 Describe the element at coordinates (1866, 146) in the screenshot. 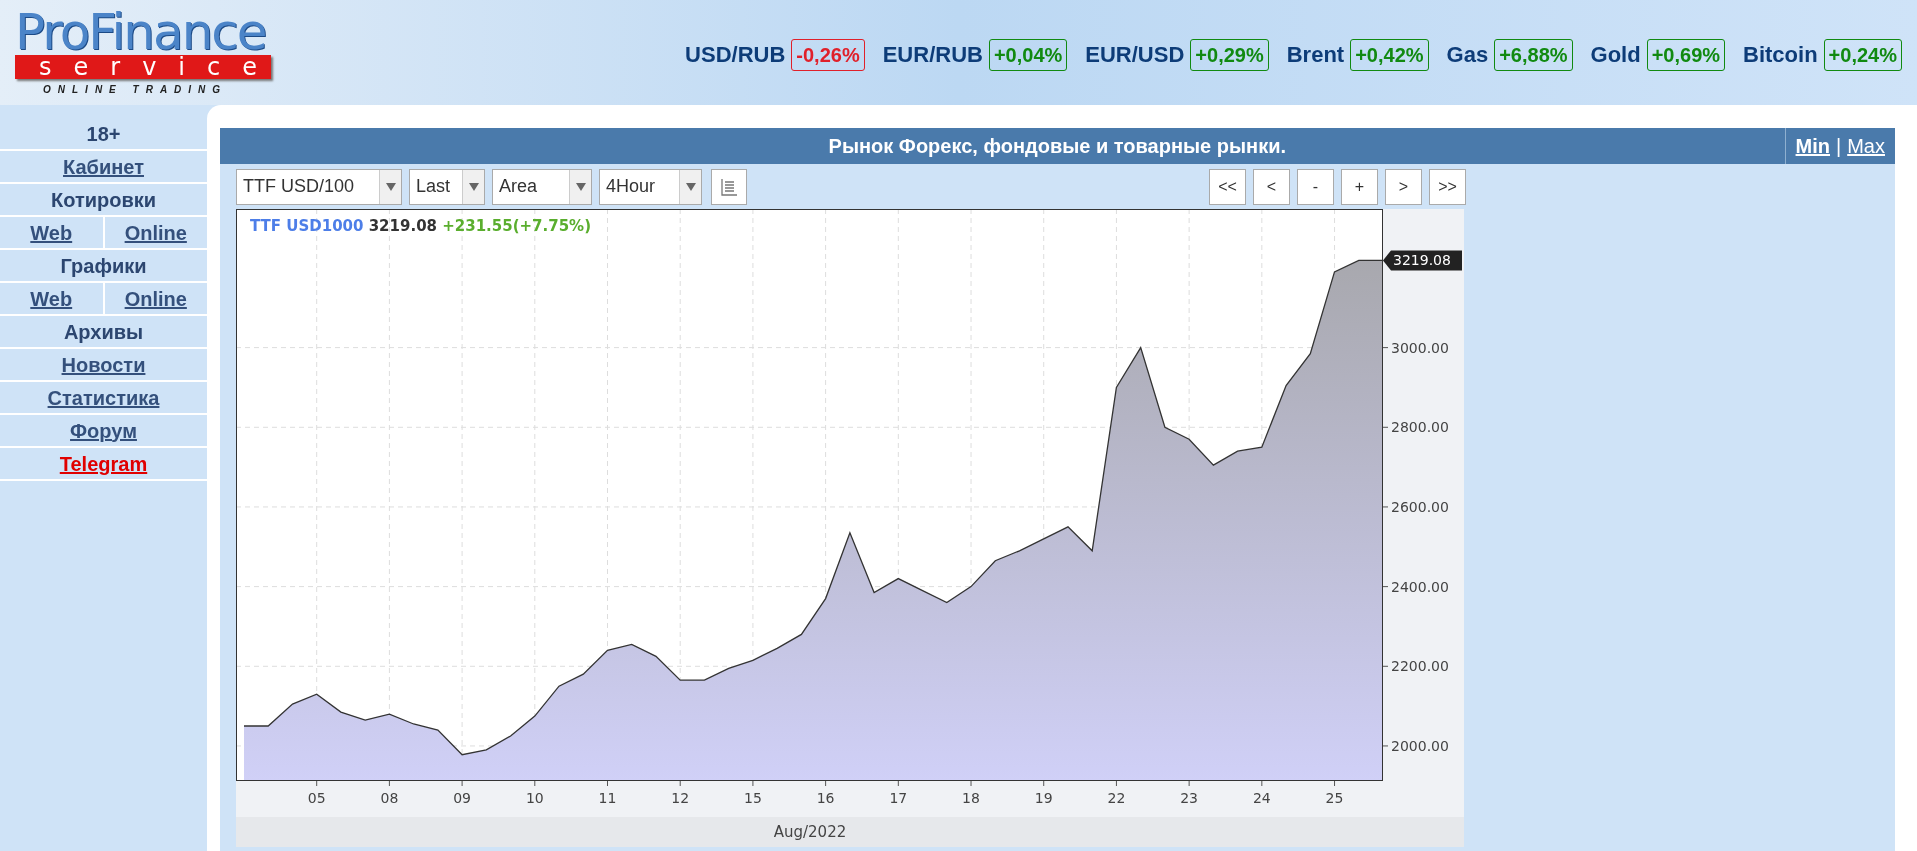

I see `size-link: Max` at that location.